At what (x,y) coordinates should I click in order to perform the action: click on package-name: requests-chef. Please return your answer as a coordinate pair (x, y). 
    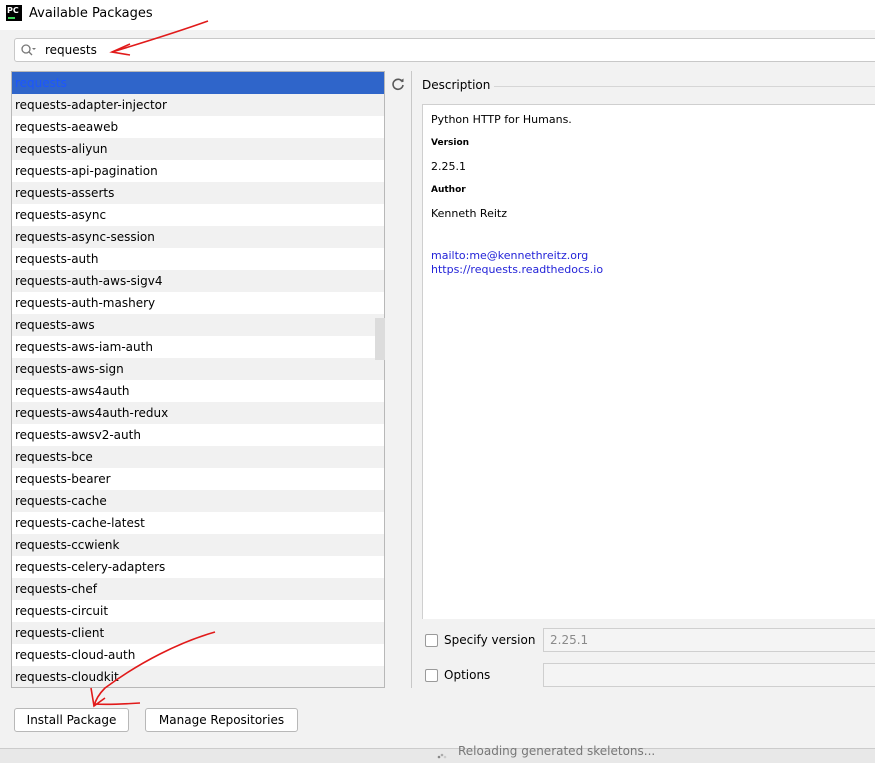
    Looking at the image, I should click on (56, 589).